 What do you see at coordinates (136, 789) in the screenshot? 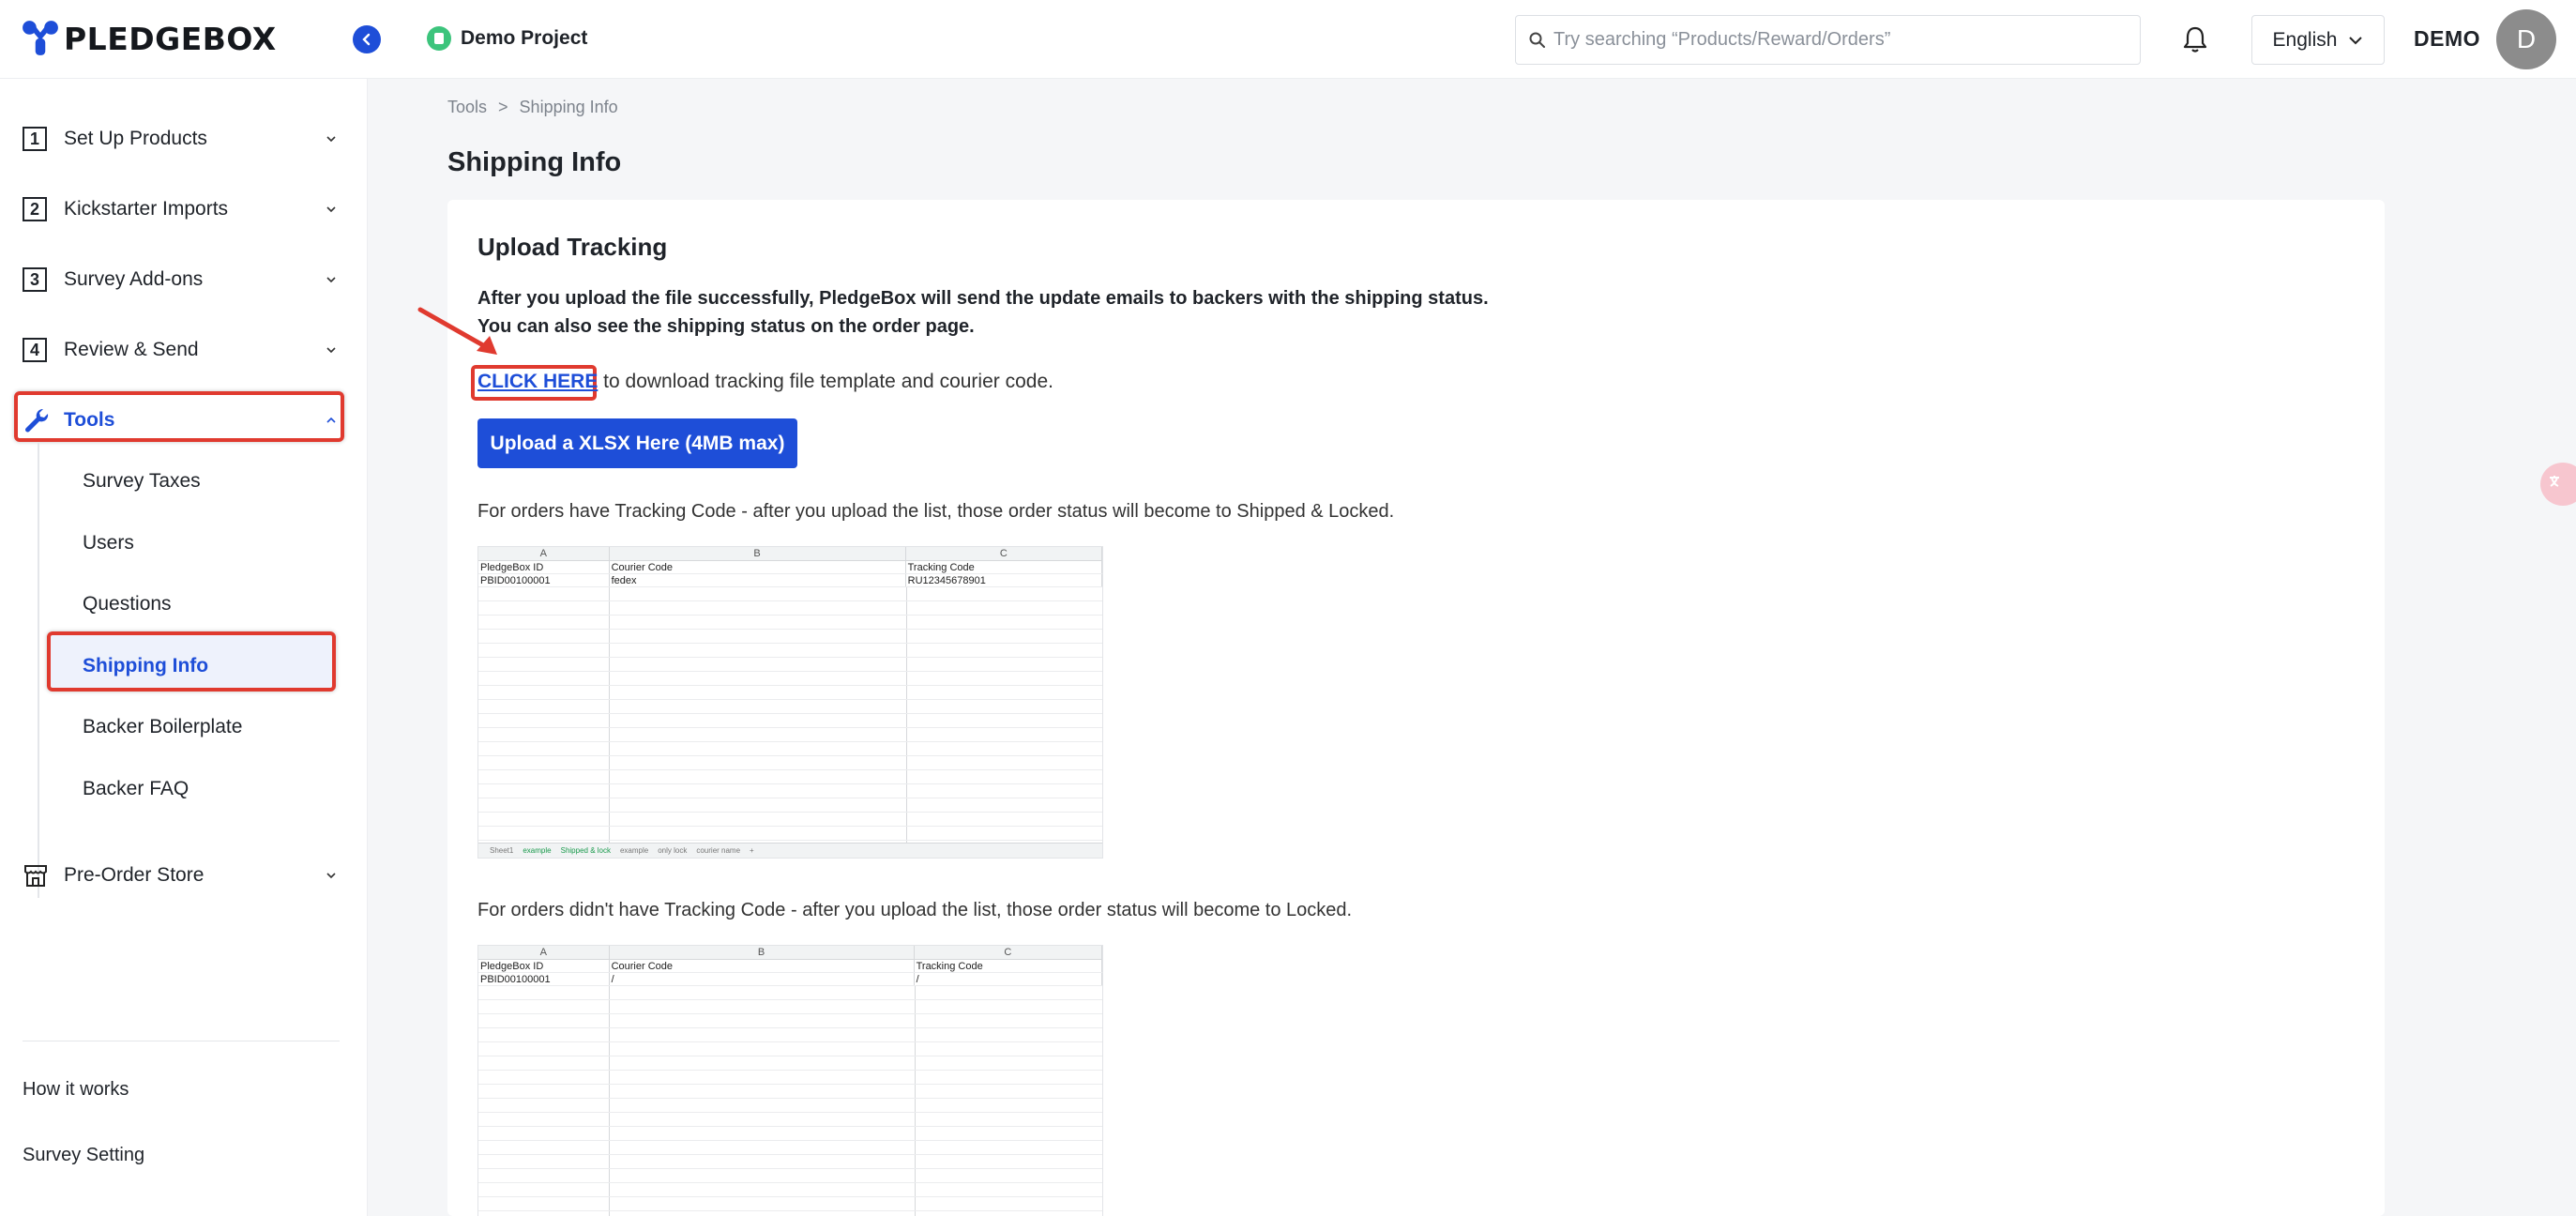
I see `sidebar-subitem-backer-faq: Backer FAQ` at bounding box center [136, 789].